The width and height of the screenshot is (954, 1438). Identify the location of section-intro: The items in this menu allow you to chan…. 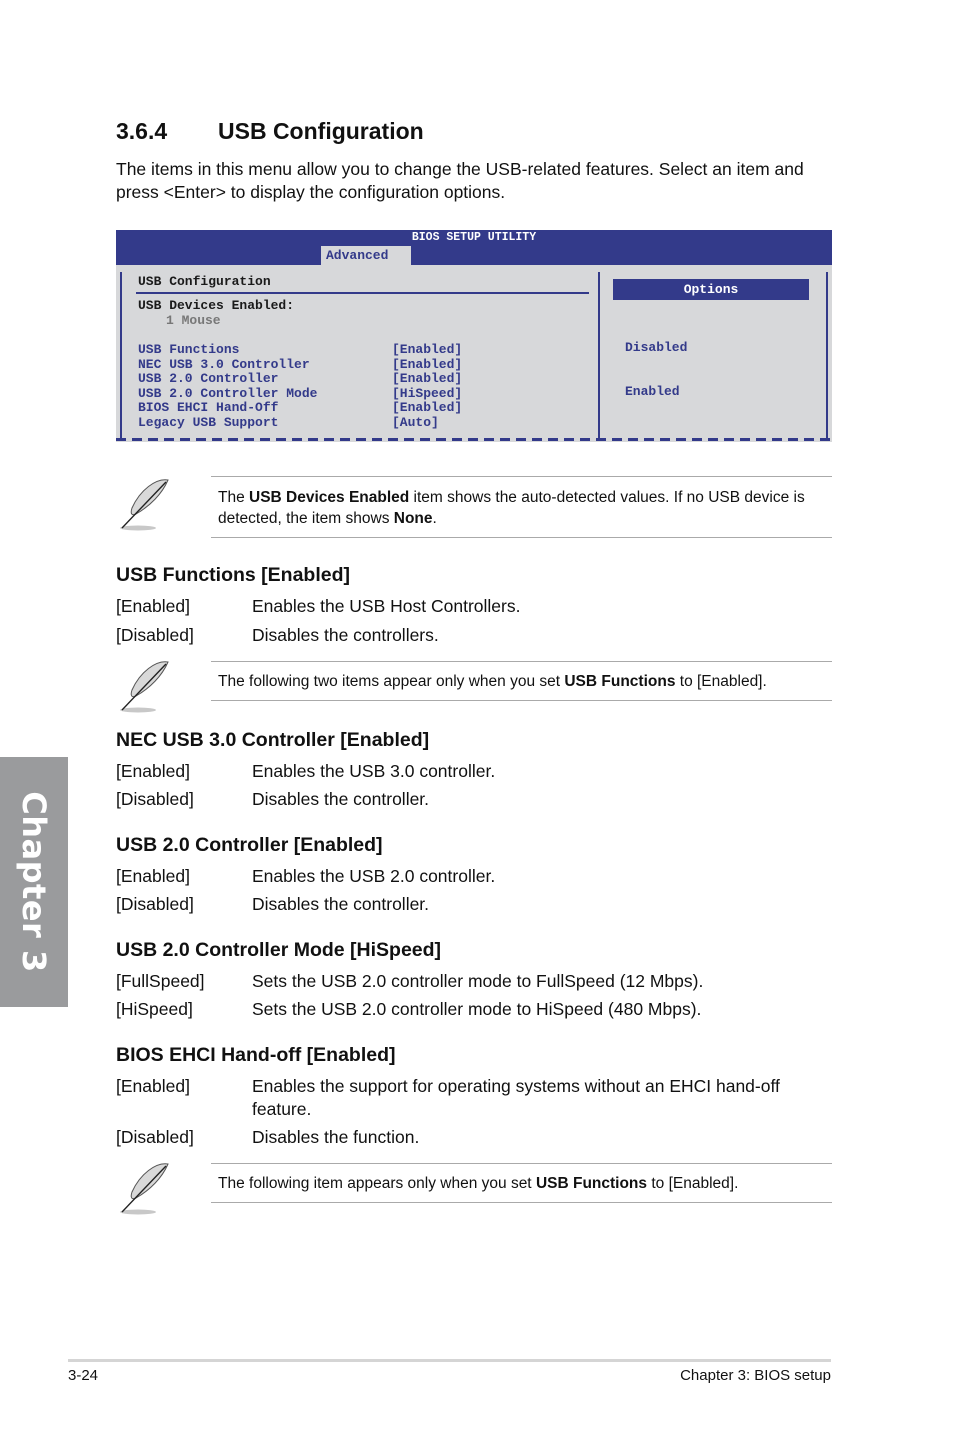
(460, 180).